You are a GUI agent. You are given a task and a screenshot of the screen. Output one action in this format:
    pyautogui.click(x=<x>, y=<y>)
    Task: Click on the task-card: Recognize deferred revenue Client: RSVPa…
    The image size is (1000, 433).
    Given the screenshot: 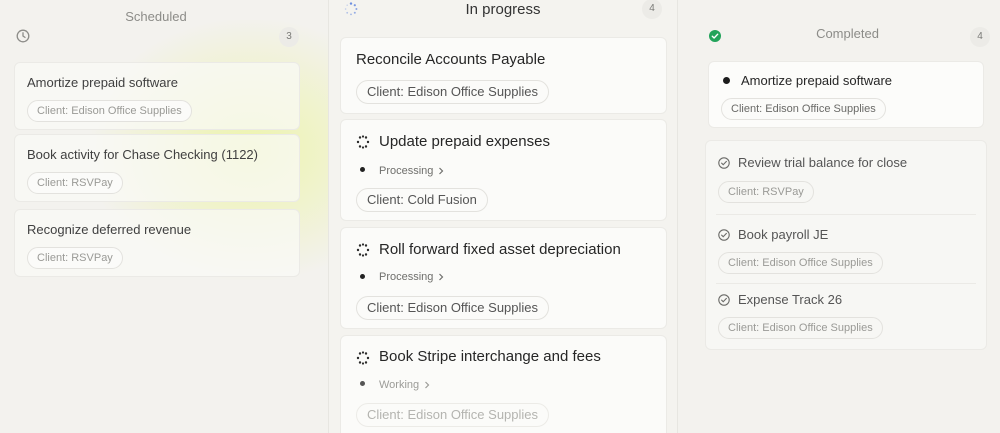 What is the action you would take?
    pyautogui.click(x=157, y=243)
    